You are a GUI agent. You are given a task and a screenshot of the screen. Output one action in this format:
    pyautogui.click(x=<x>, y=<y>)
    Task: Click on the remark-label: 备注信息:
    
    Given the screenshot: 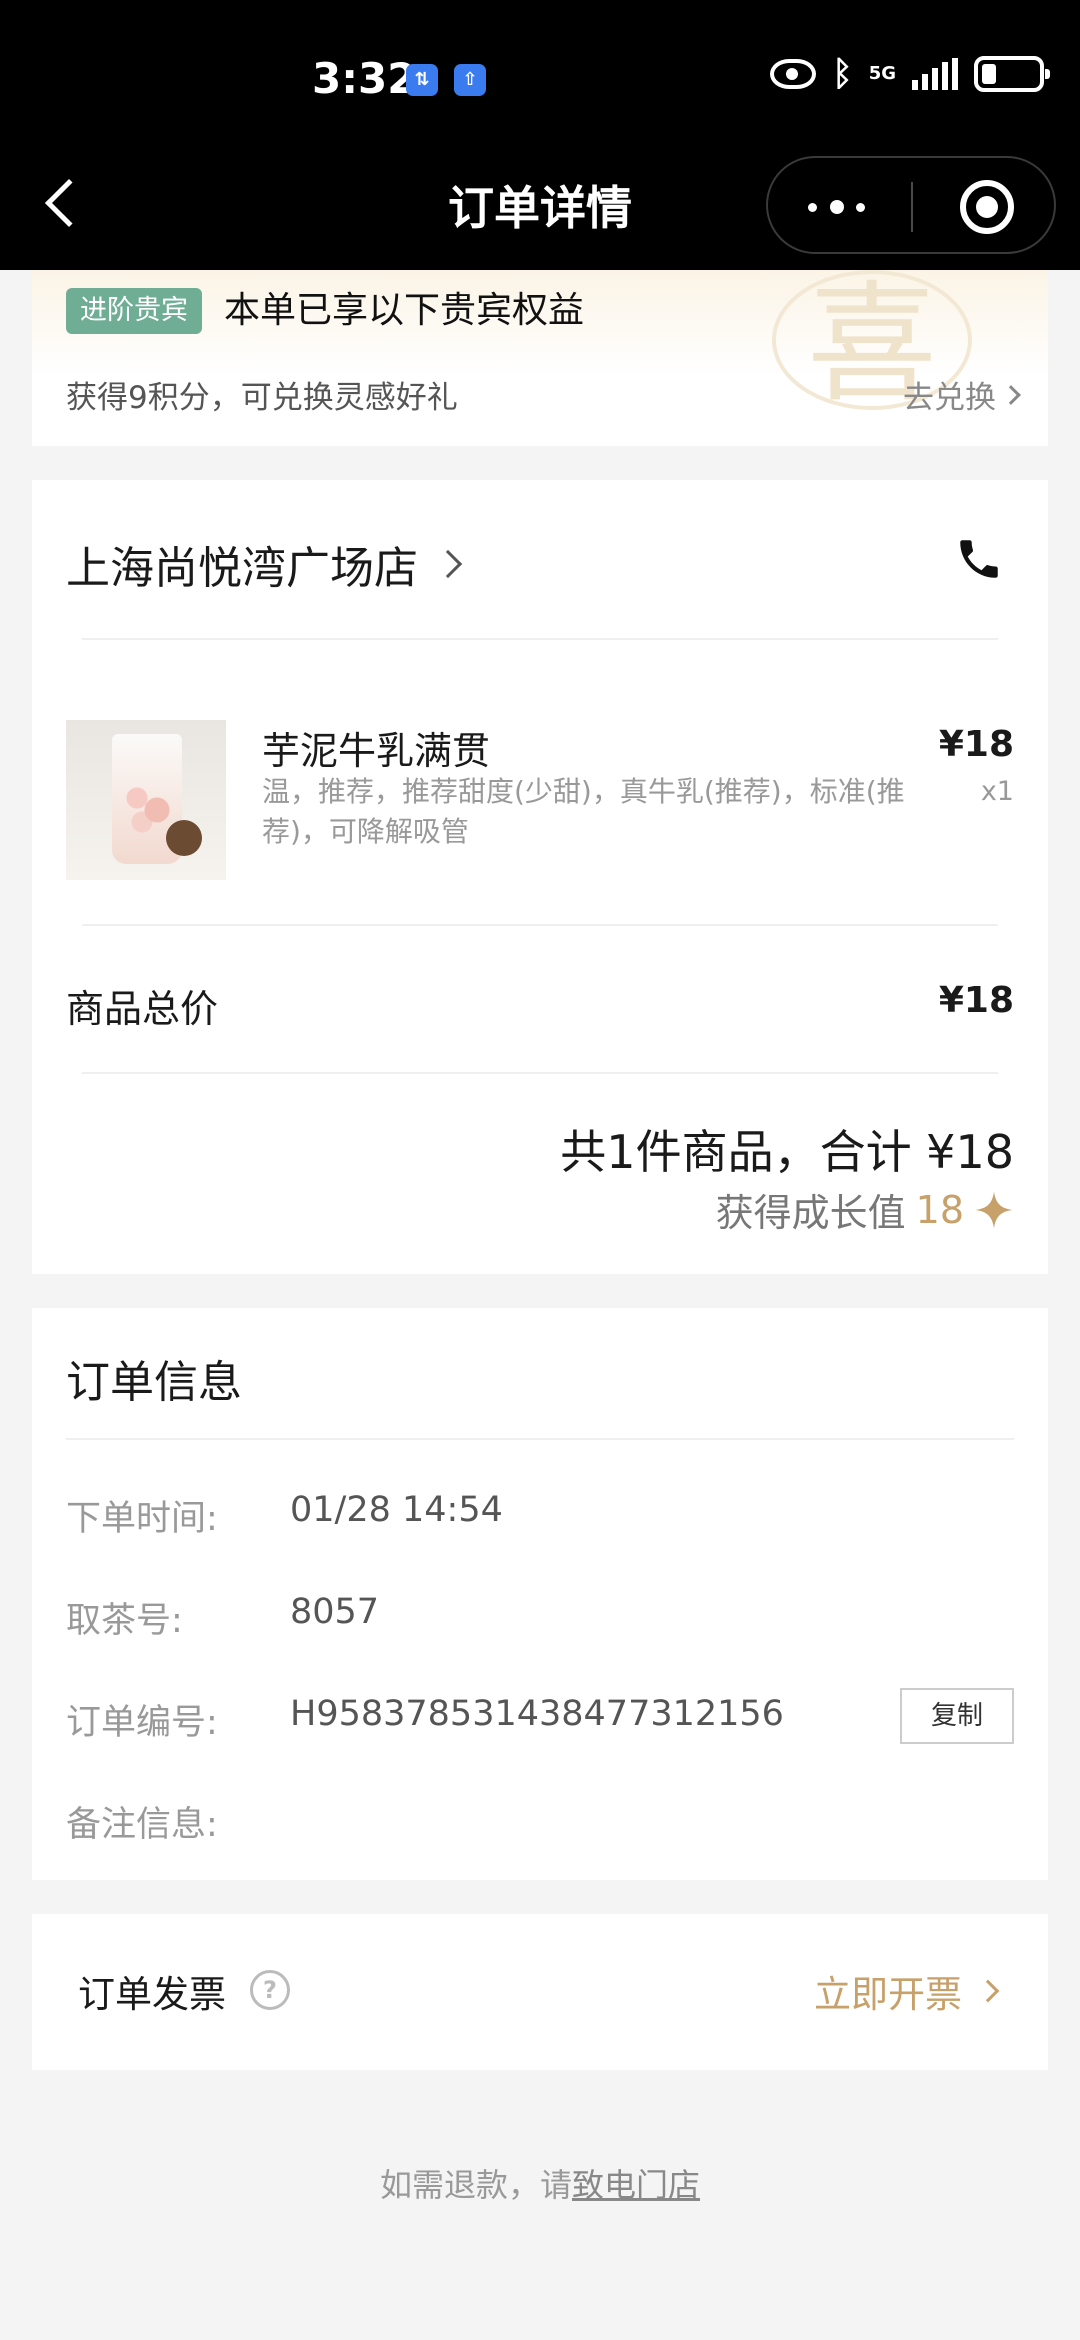 What is the action you would take?
    pyautogui.click(x=142, y=1825)
    